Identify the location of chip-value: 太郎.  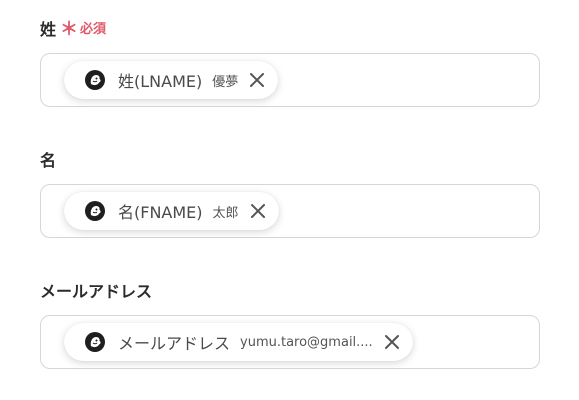
(225, 213).